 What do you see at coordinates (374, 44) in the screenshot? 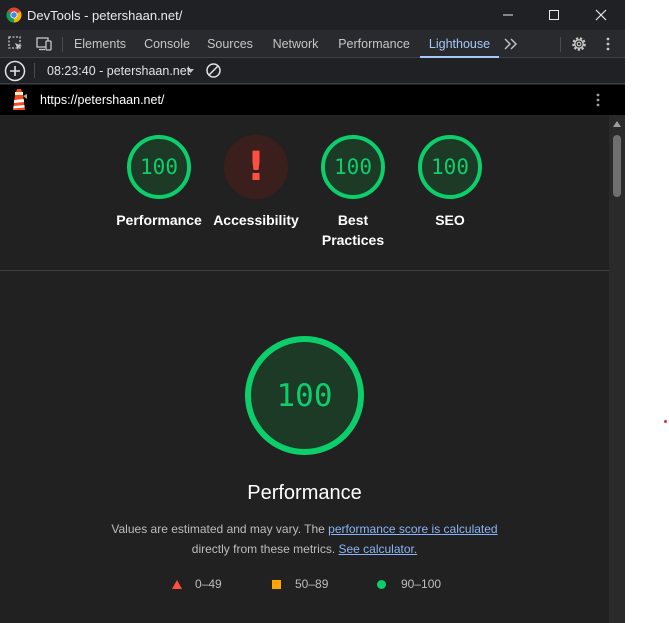
I see `tab-performance: Performance` at bounding box center [374, 44].